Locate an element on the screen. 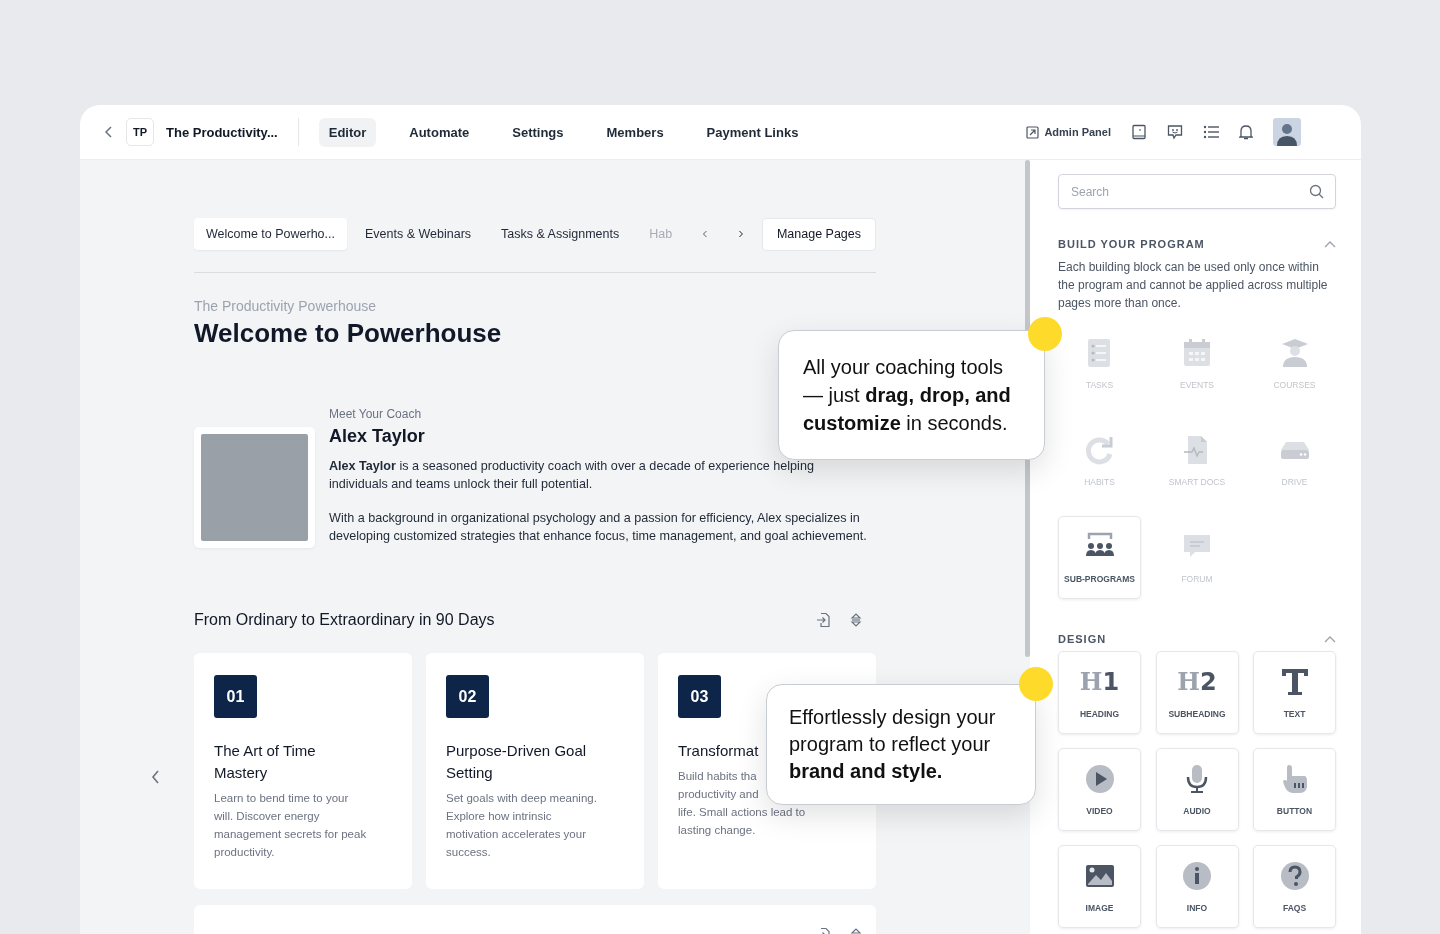 The image size is (1440, 934). heading-glyph: H2 is located at coordinates (1197, 682).